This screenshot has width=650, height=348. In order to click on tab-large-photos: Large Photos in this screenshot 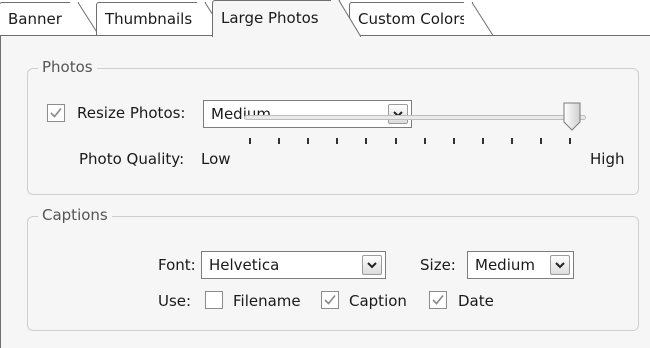, I will do `click(286, 18)`.